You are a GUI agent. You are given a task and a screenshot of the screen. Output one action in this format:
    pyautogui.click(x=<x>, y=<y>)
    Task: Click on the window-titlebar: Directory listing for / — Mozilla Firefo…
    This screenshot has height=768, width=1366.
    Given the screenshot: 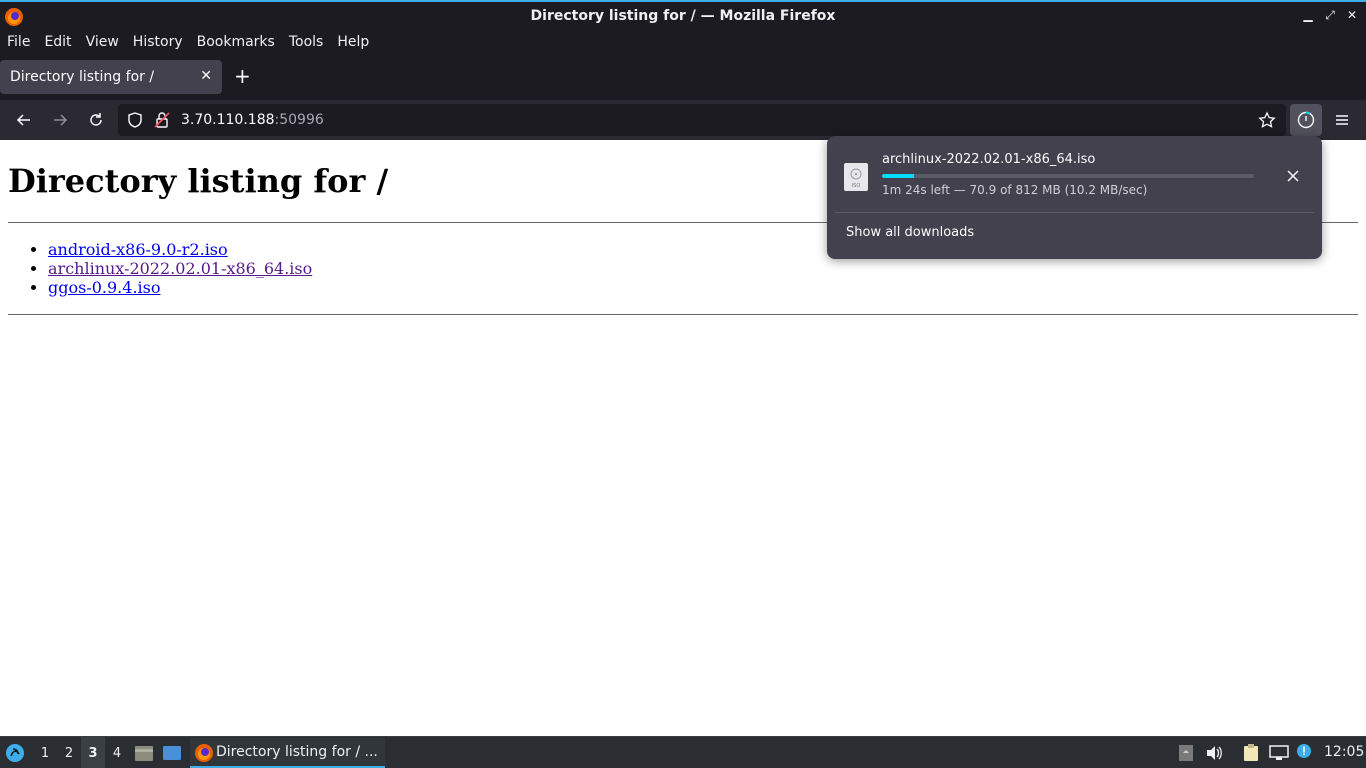 What is the action you would take?
    pyautogui.click(x=683, y=15)
    